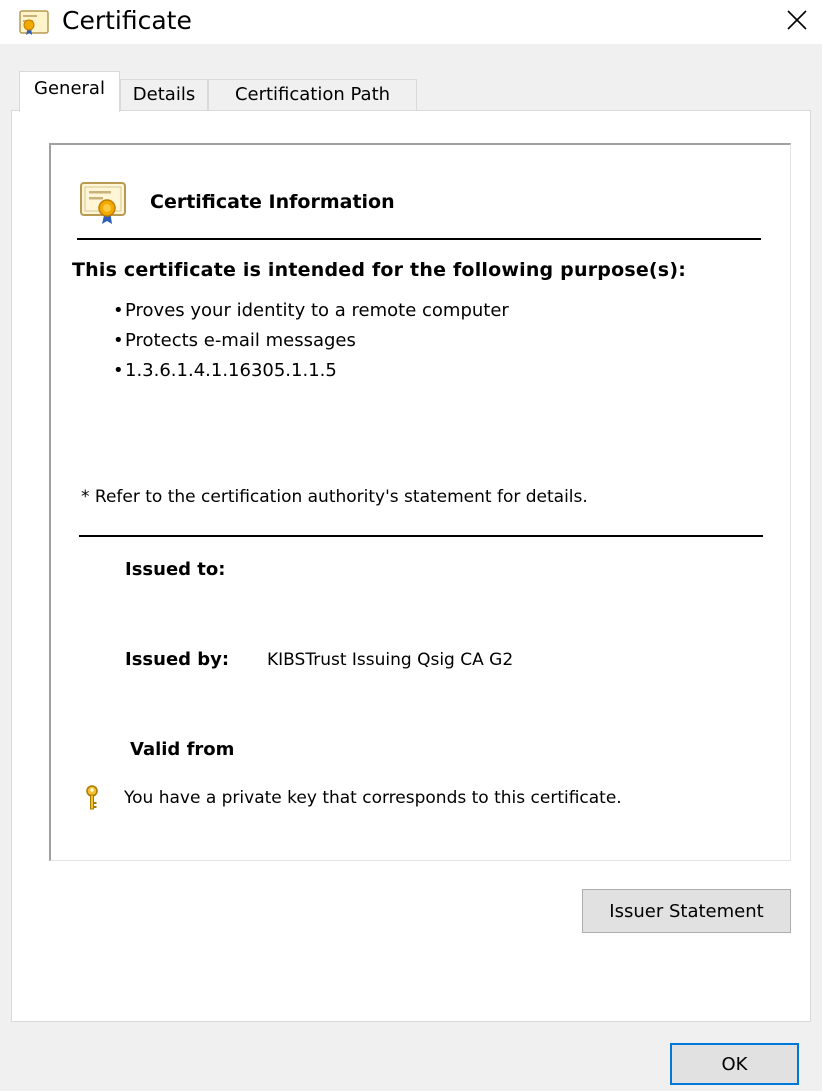  Describe the element at coordinates (312, 95) in the screenshot. I see `tab-certification-path: Certification Path` at that location.